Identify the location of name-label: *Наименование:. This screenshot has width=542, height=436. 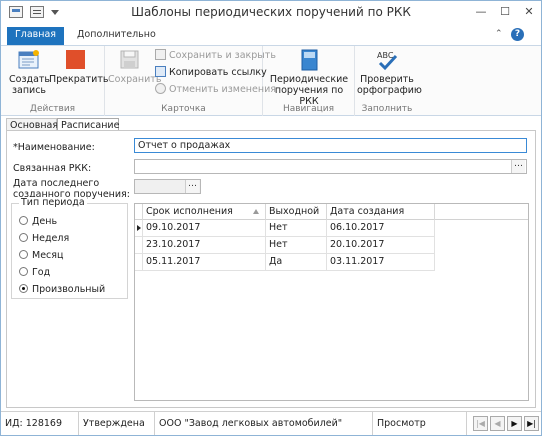
(54, 147).